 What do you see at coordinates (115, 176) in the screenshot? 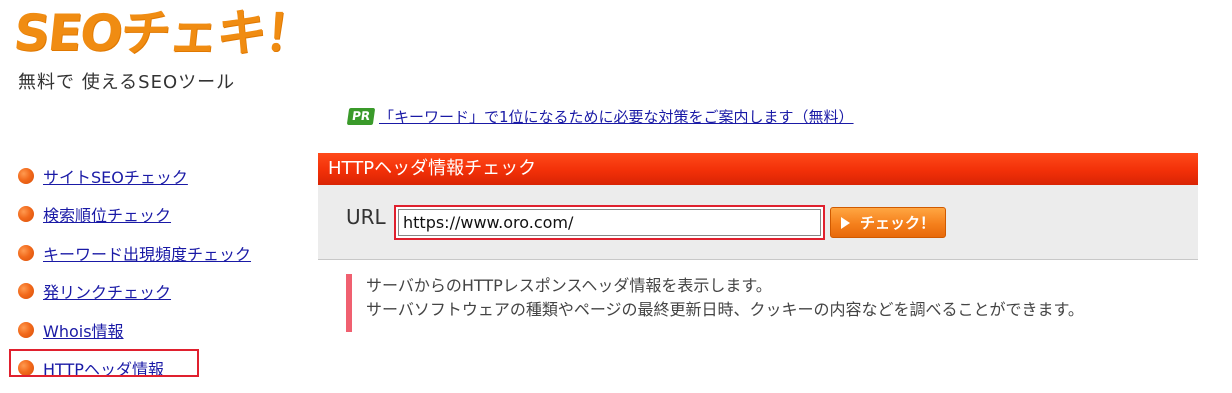
I see `sidebar-item-label: サイトSEOチェック` at bounding box center [115, 176].